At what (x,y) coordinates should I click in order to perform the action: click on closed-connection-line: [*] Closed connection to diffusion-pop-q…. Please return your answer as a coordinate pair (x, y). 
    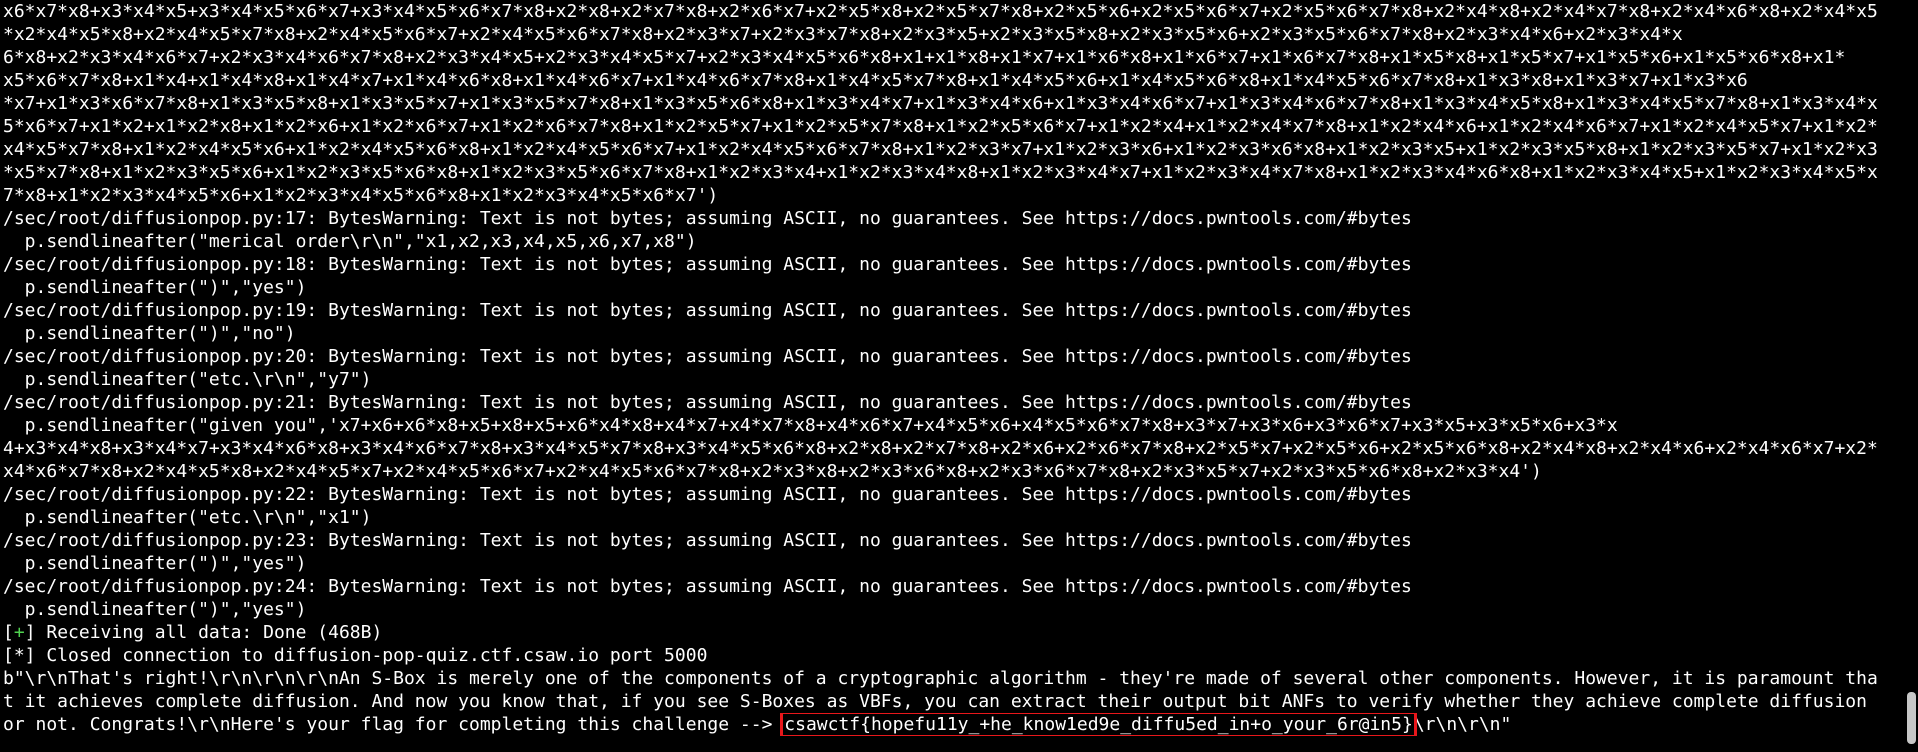
    Looking at the image, I should click on (355, 655).